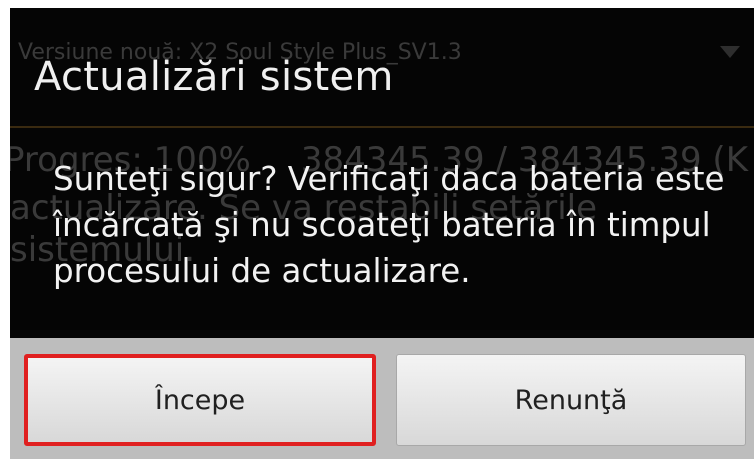 The width and height of the screenshot is (754, 459). I want to click on dialog-title: Actualizări sistem, so click(214, 77).